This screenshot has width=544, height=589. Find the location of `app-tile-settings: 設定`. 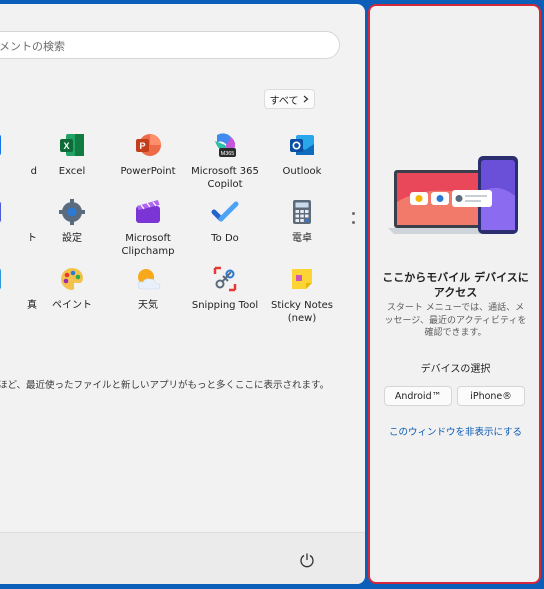

app-tile-settings: 設定 is located at coordinates (72, 221).